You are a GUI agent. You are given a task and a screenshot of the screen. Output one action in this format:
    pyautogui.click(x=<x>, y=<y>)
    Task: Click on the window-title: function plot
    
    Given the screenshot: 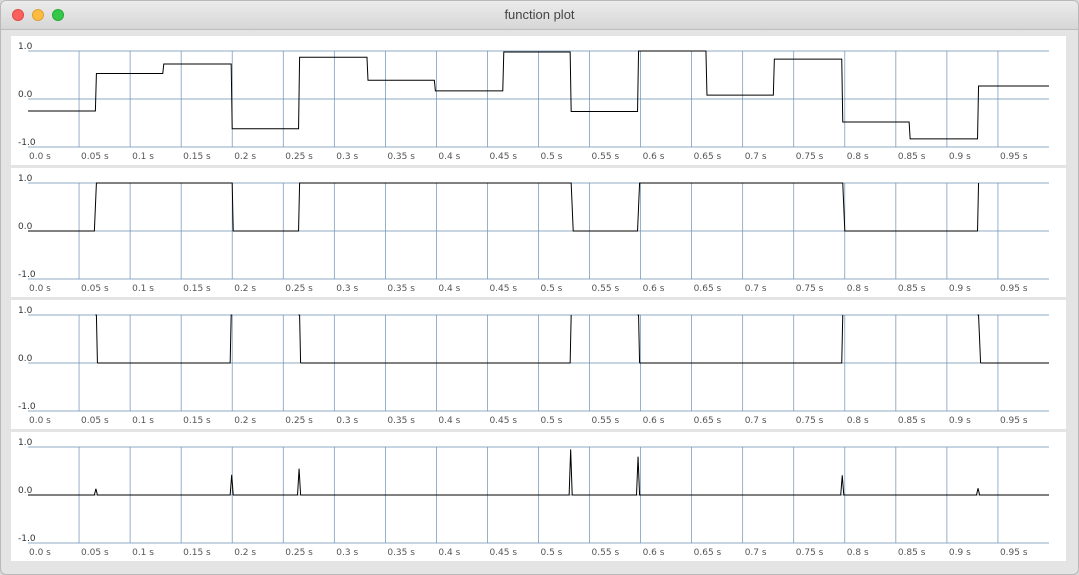 What is the action you would take?
    pyautogui.click(x=539, y=14)
    